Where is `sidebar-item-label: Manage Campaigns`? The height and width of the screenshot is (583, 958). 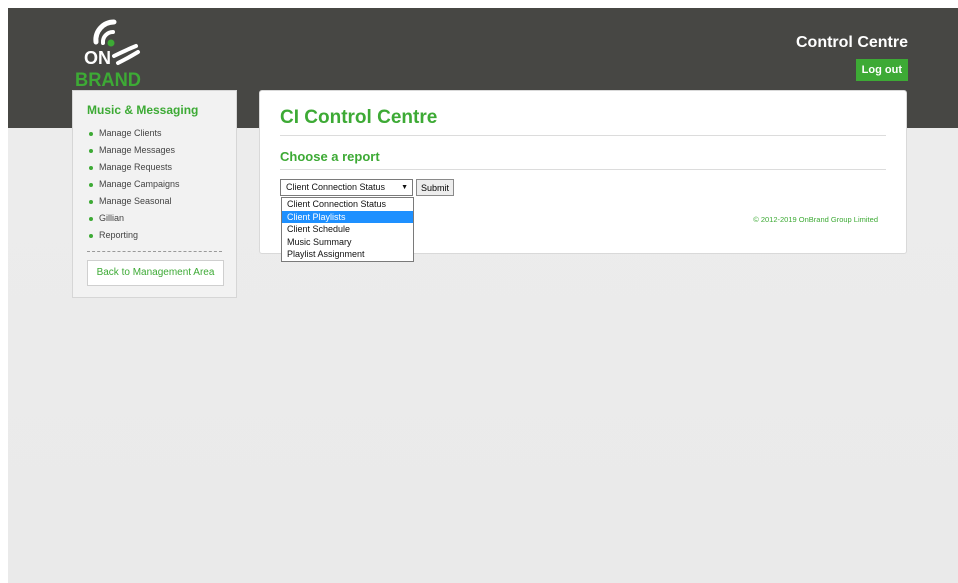 sidebar-item-label: Manage Campaigns is located at coordinates (139, 184).